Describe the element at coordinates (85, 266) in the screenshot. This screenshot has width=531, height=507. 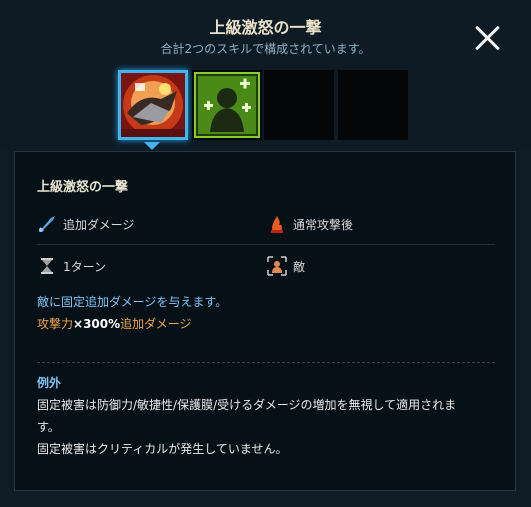
I see `duration-label: 1ターン` at that location.